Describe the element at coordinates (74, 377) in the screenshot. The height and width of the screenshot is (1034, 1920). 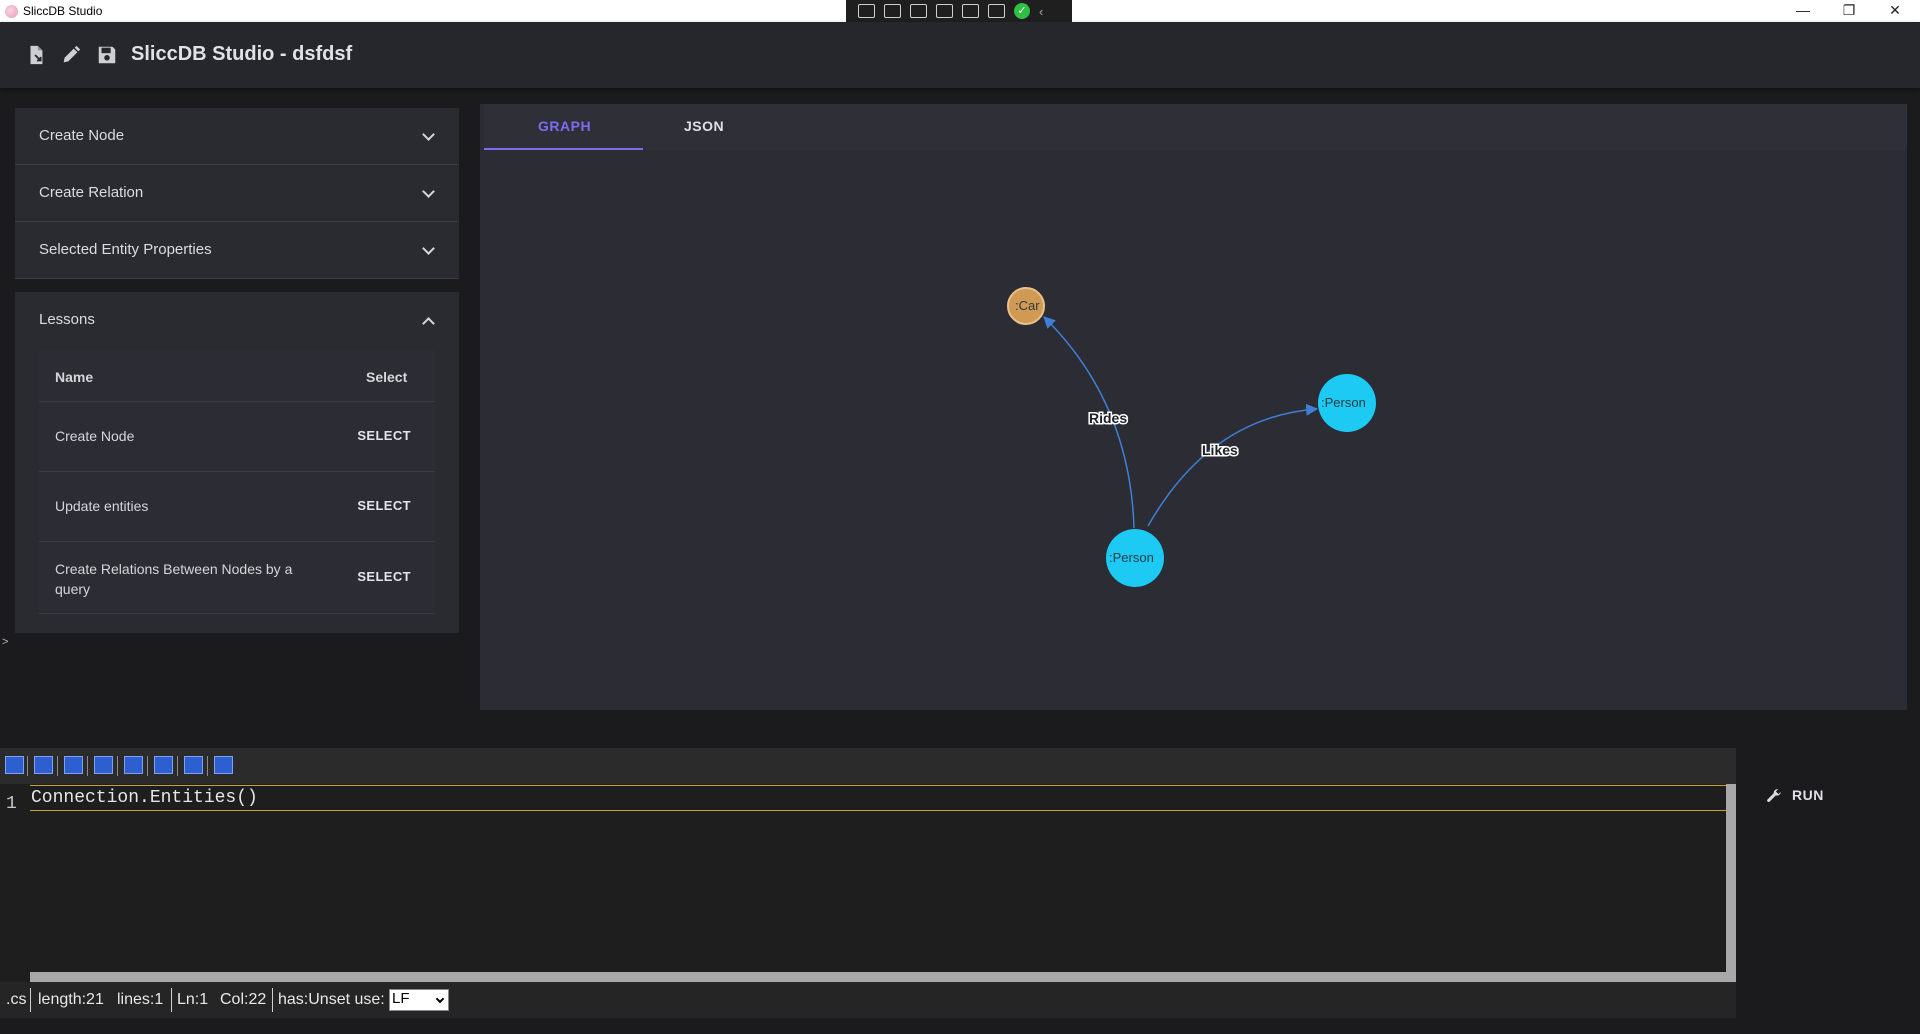
I see `column-header-name: Name` at that location.